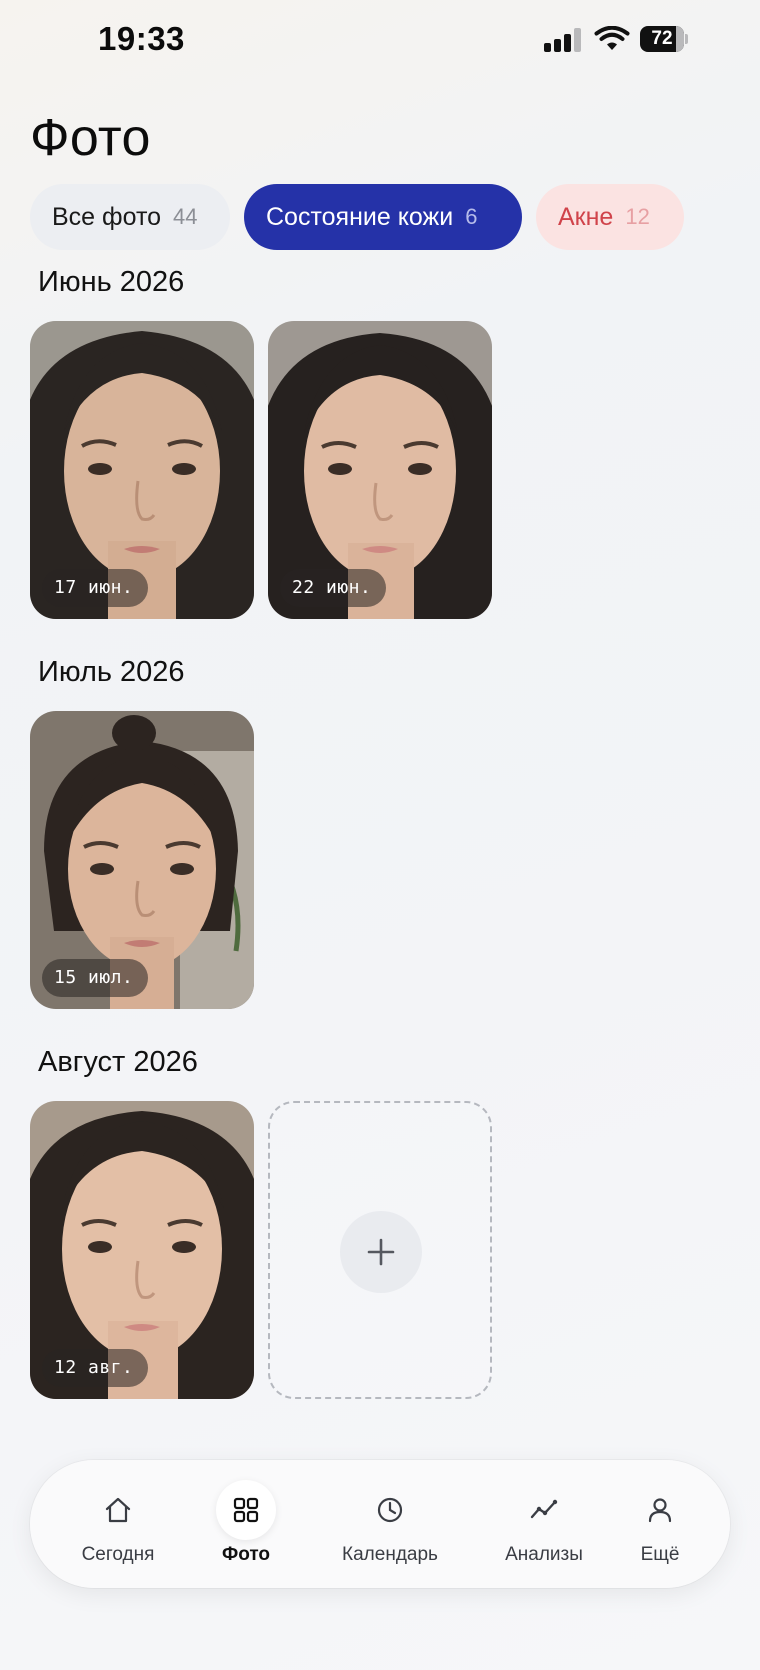  Describe the element at coordinates (111, 672) in the screenshot. I see `section-title-july: Июль 2026` at that location.